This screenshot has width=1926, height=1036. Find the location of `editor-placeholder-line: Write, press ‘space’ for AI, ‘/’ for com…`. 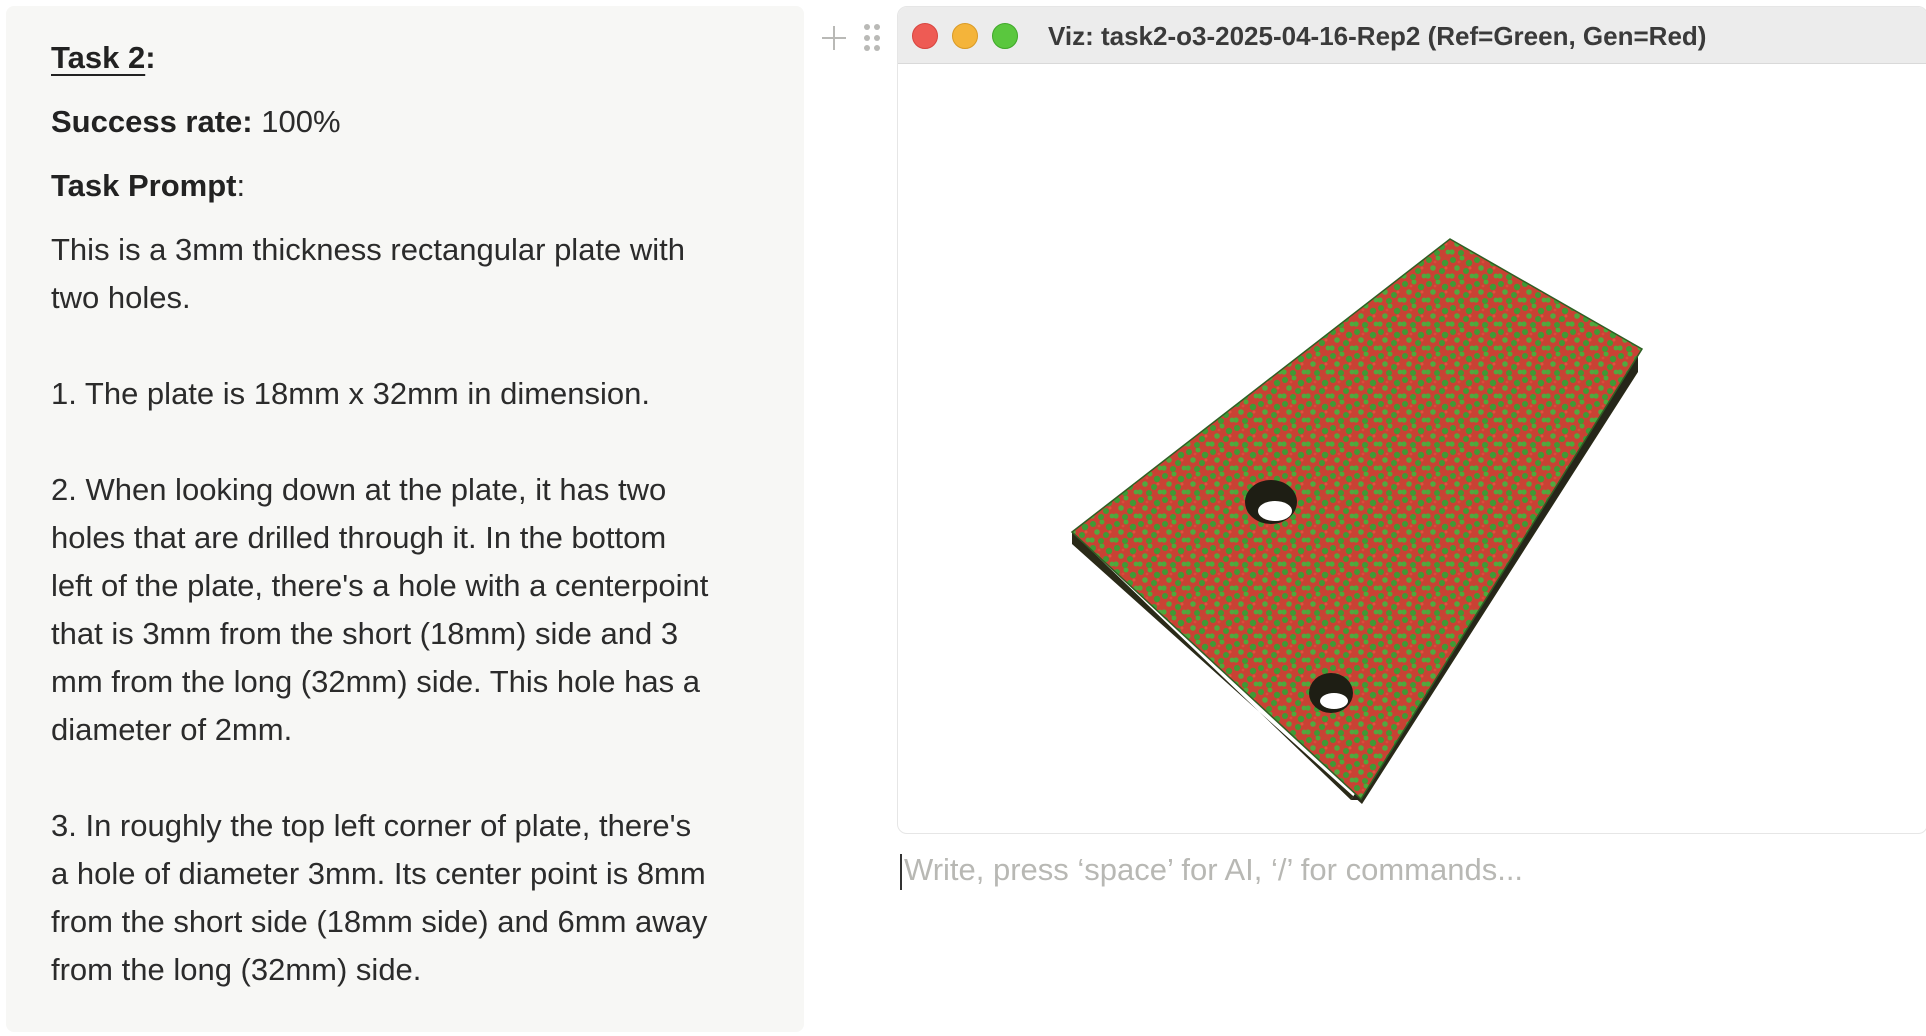

editor-placeholder-line: Write, press ‘space’ for AI, ‘/’ for com… is located at coordinates (1211, 871).